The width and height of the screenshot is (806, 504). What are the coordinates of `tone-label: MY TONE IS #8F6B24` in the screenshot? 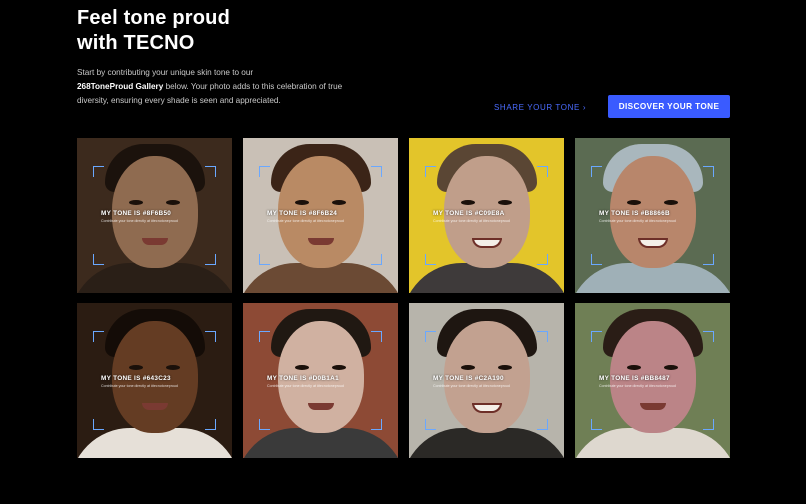 It's located at (302, 213).